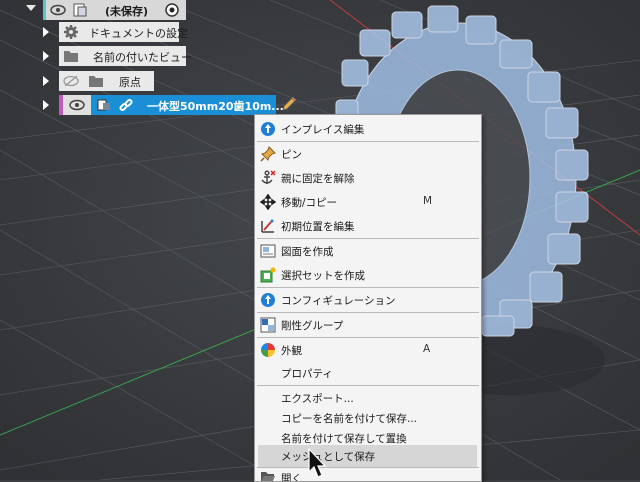 The image size is (640, 482). Describe the element at coordinates (127, 11) in the screenshot. I see `root-component-label: (未保存)` at that location.